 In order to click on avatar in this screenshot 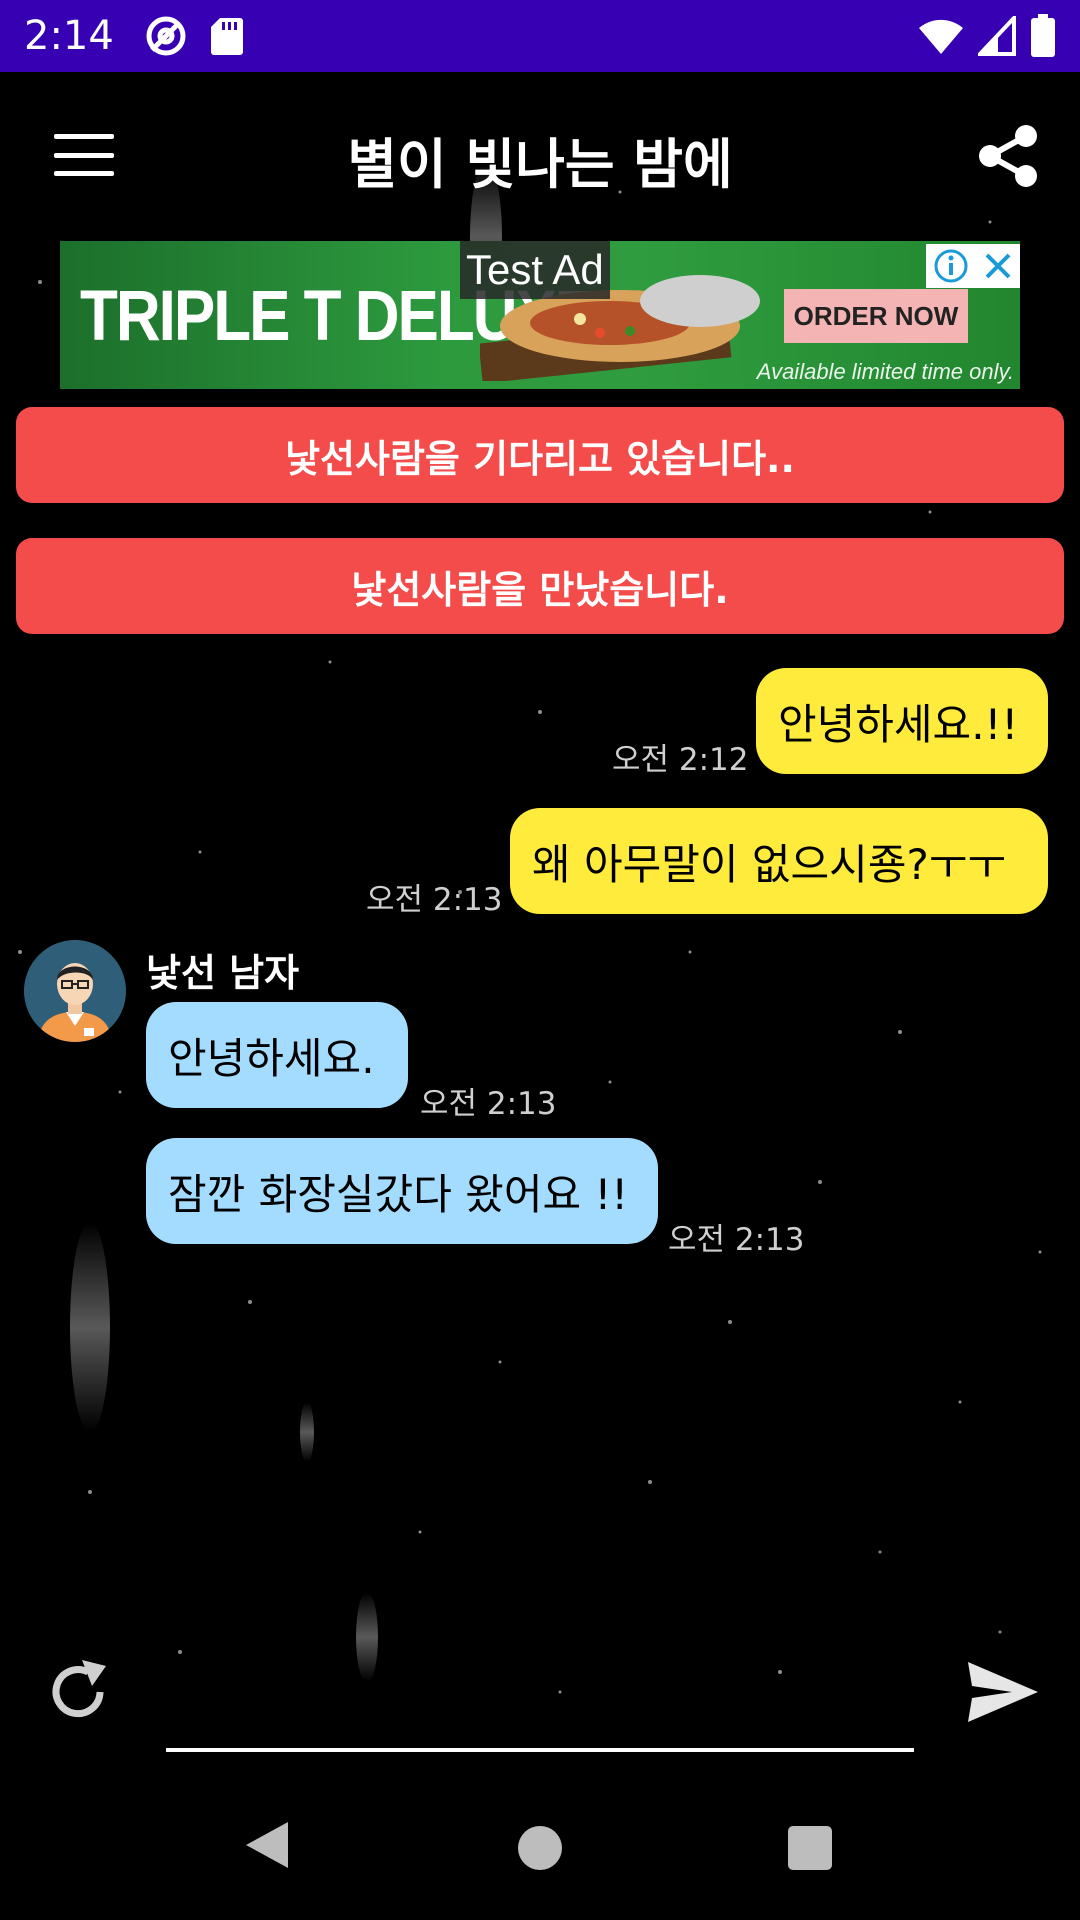, I will do `click(75, 991)`.